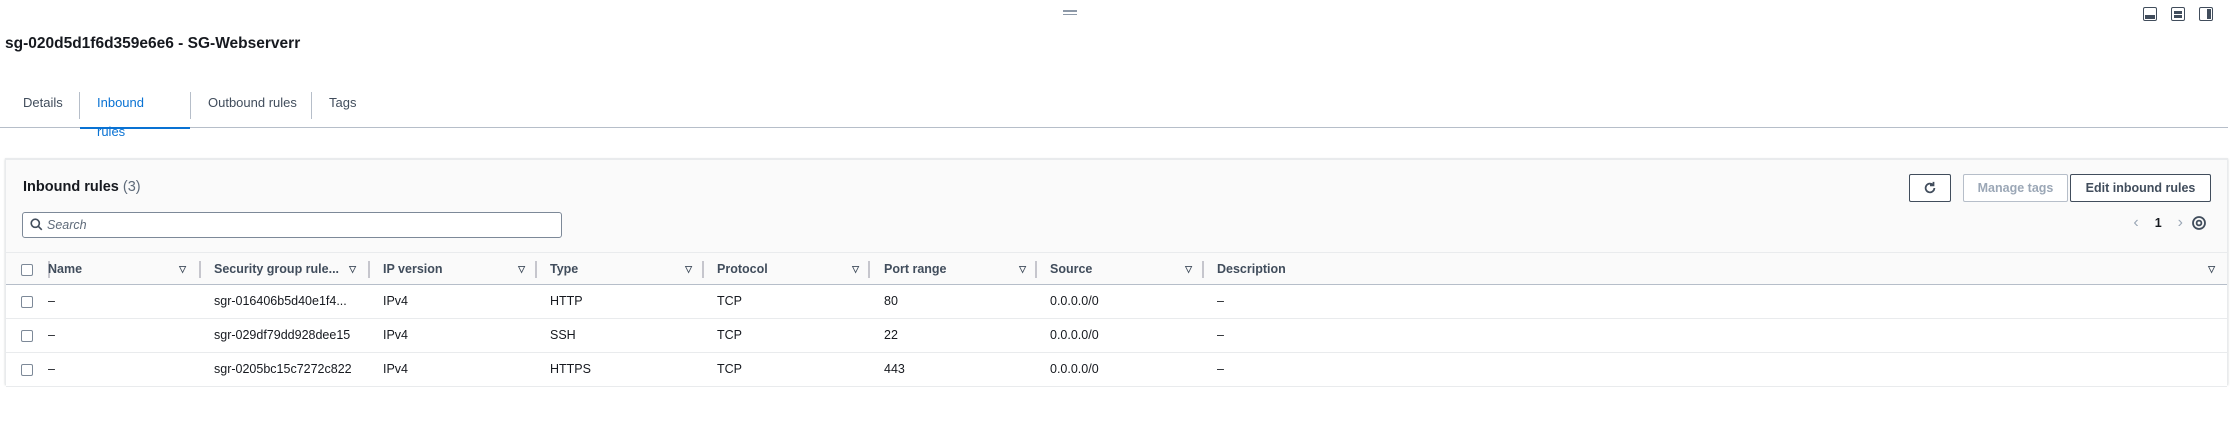 The height and width of the screenshot is (440, 2233). What do you see at coordinates (2015, 188) in the screenshot?
I see `manage-tags-button: Manage tags` at bounding box center [2015, 188].